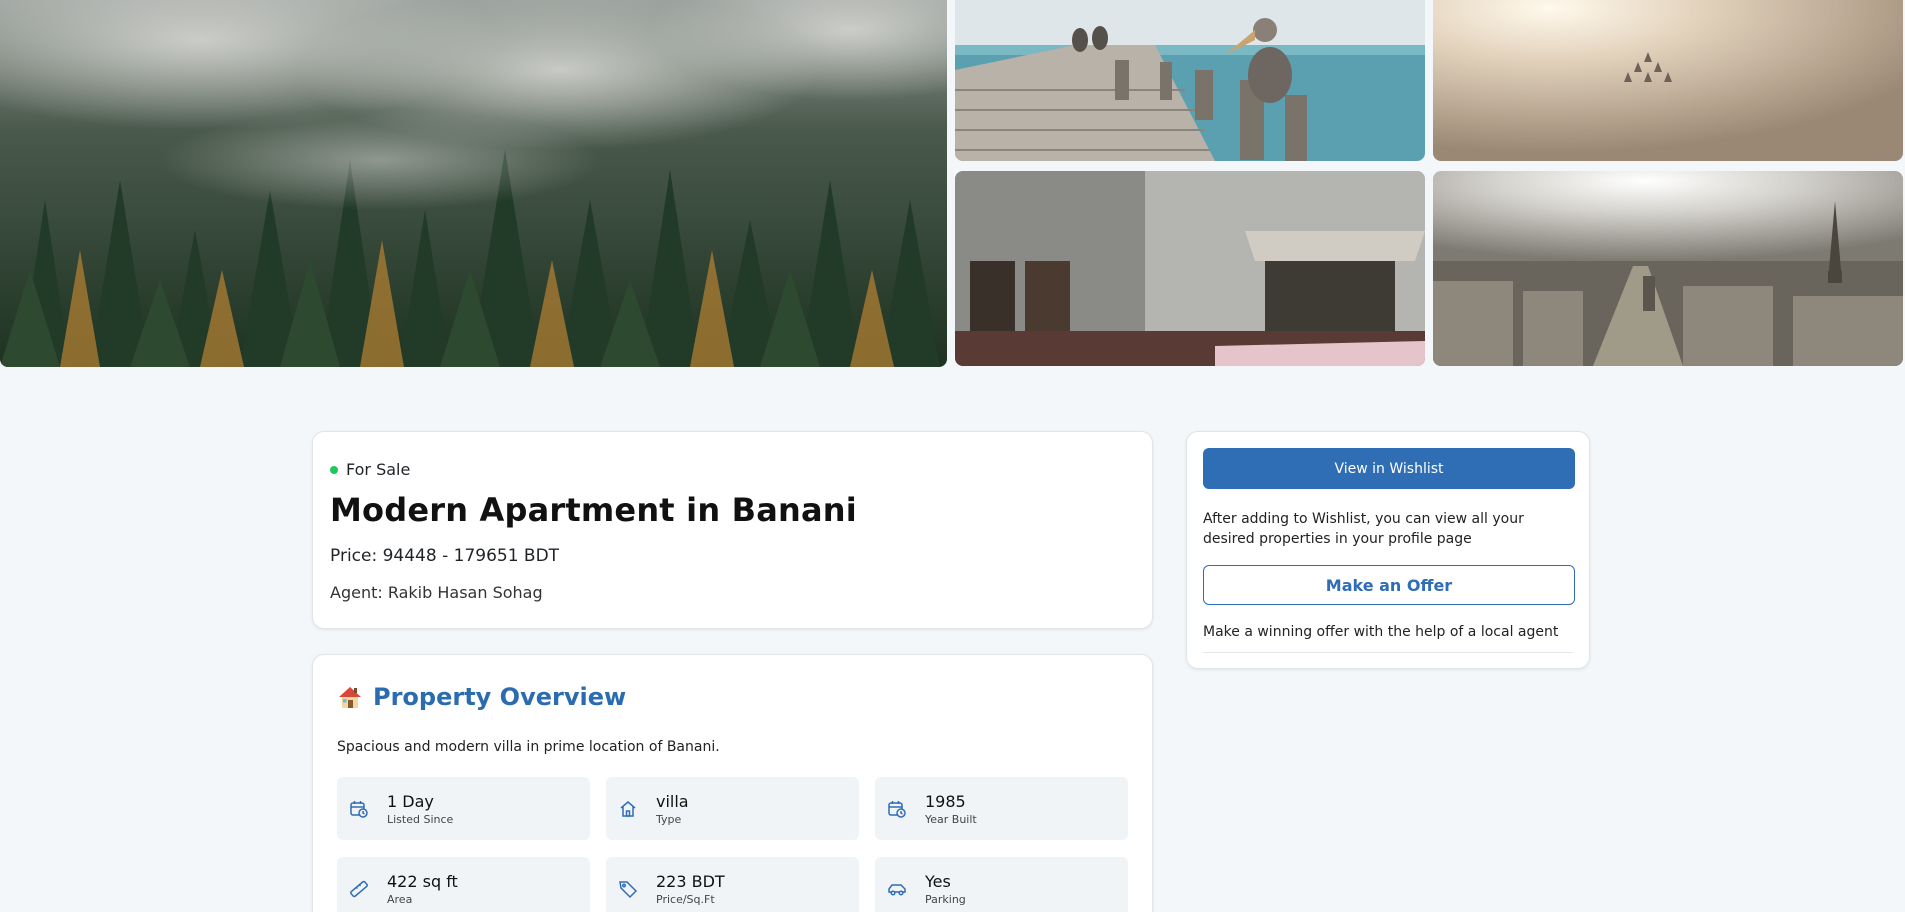  What do you see at coordinates (400, 899) in the screenshot?
I see `stat-label: Area` at bounding box center [400, 899].